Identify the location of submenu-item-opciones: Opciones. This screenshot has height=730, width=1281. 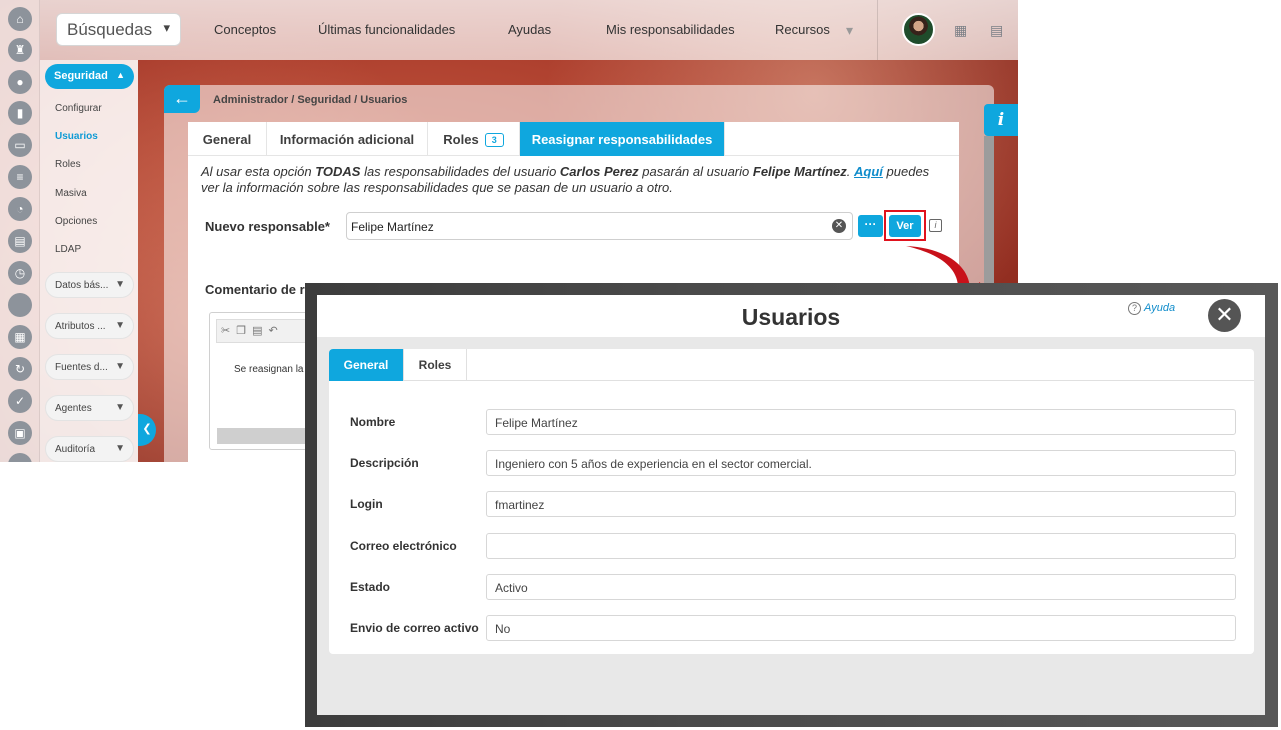
(76, 221).